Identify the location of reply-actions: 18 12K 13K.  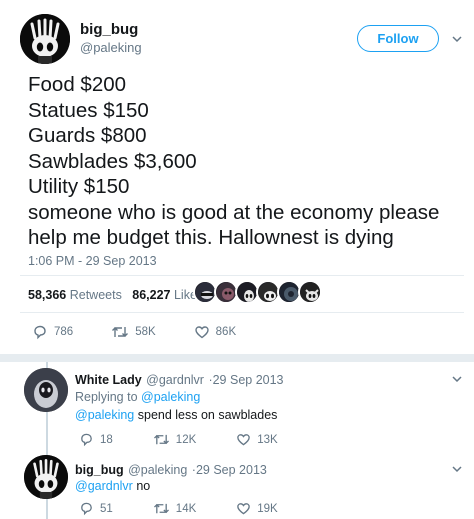
(178, 439).